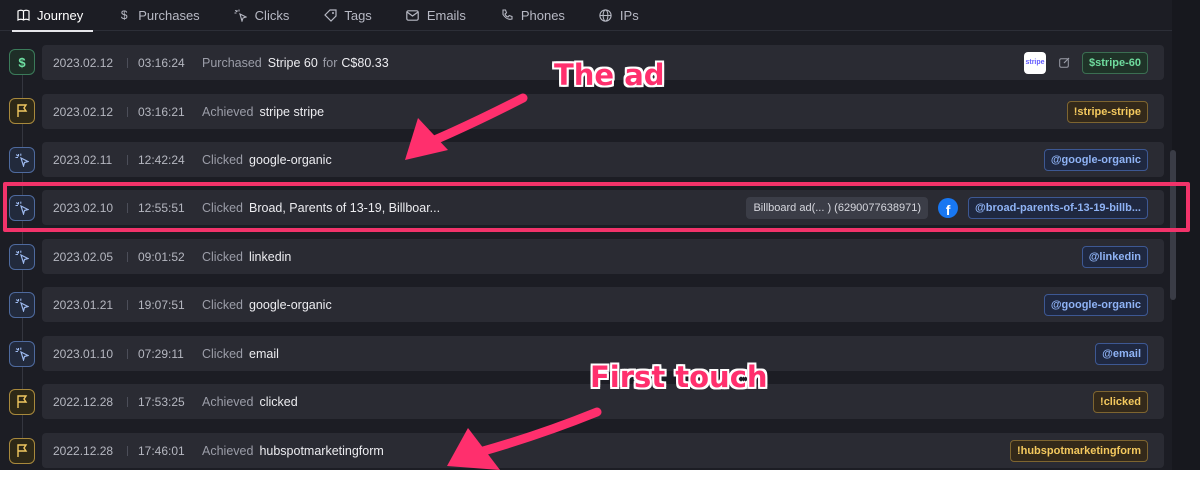  I want to click on phone-icon, so click(507, 15).